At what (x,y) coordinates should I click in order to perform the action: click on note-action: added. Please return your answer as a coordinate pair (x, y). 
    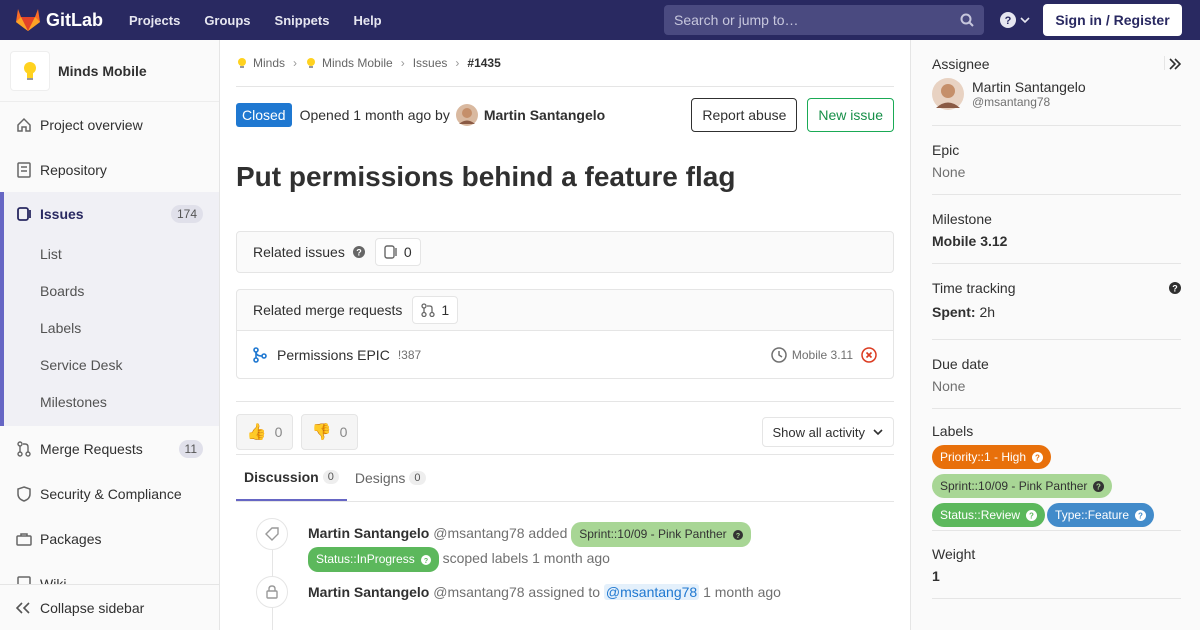
    Looking at the image, I should click on (548, 533).